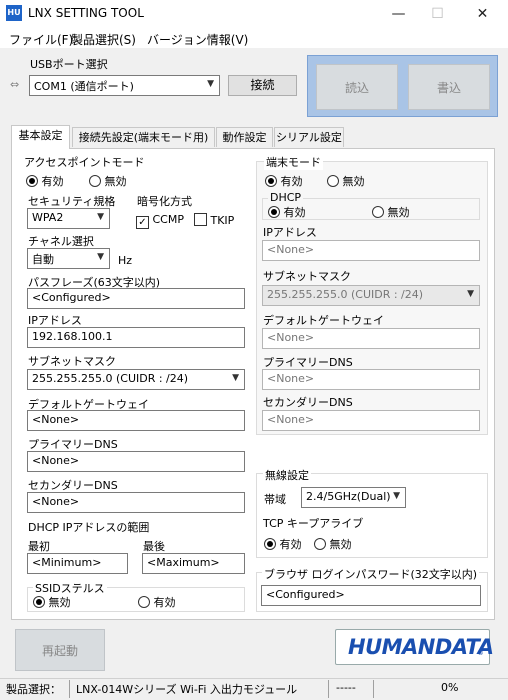  I want to click on security-value: WPA2, so click(48, 217).